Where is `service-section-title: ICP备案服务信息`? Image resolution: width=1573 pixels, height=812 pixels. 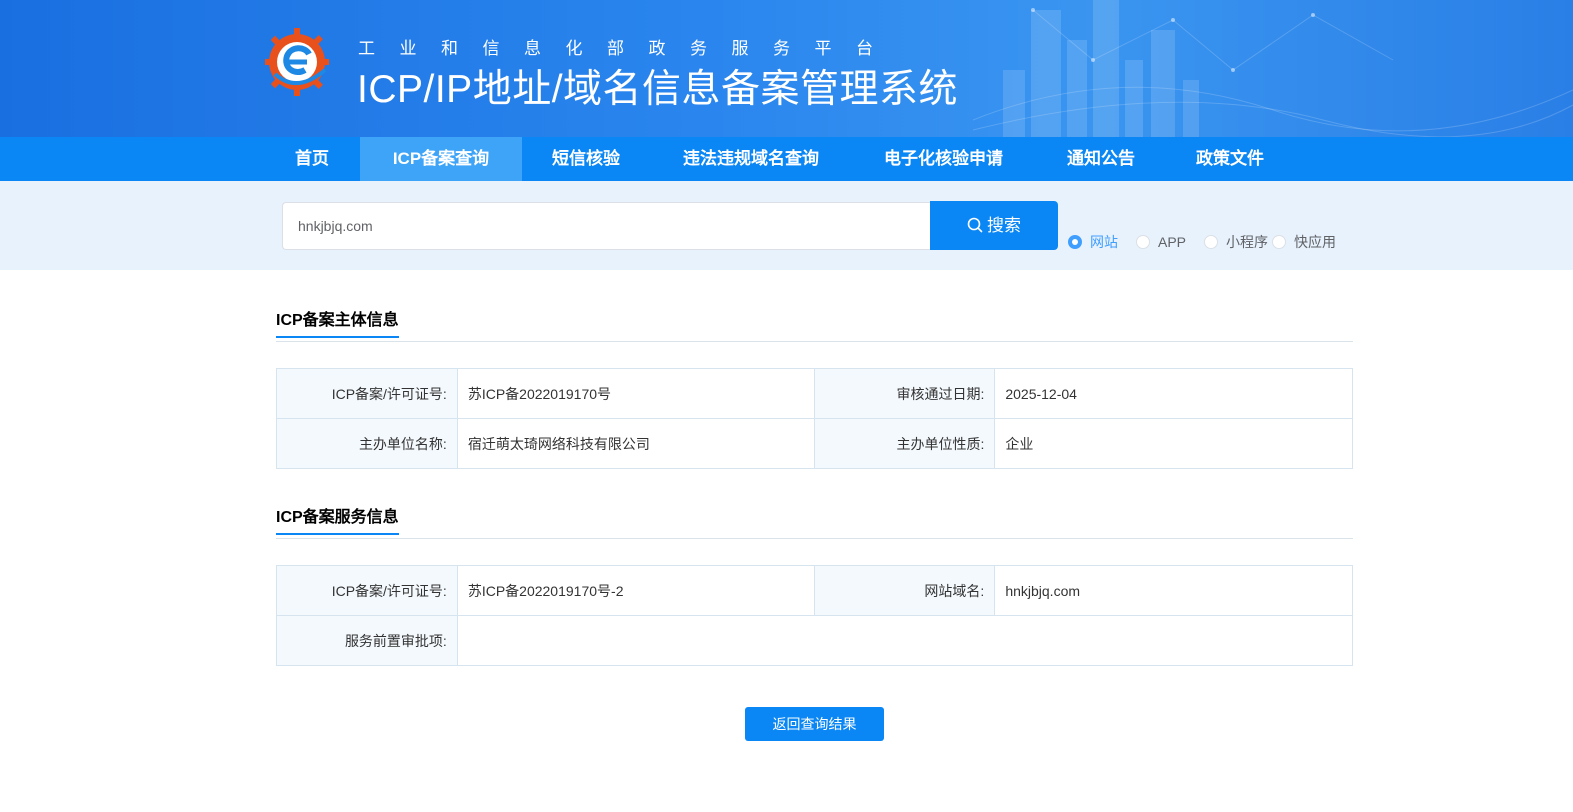
service-section-title: ICP备案服务信息 is located at coordinates (337, 519).